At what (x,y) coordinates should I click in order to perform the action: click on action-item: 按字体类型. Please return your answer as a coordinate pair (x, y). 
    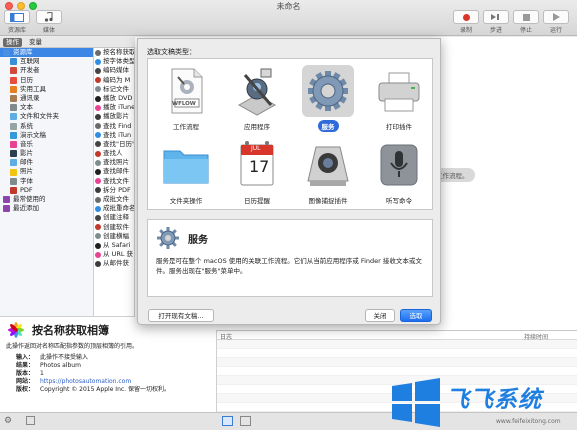
    Looking at the image, I should click on (114, 61).